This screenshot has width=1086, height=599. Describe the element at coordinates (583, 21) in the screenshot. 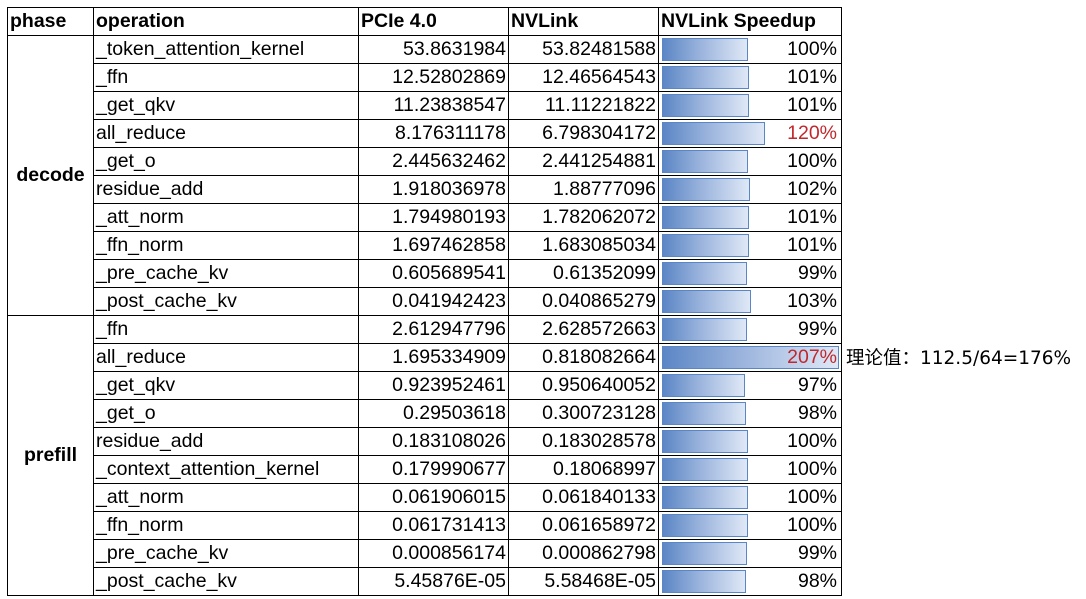

I see `header-nvlink: NVLink` at that location.